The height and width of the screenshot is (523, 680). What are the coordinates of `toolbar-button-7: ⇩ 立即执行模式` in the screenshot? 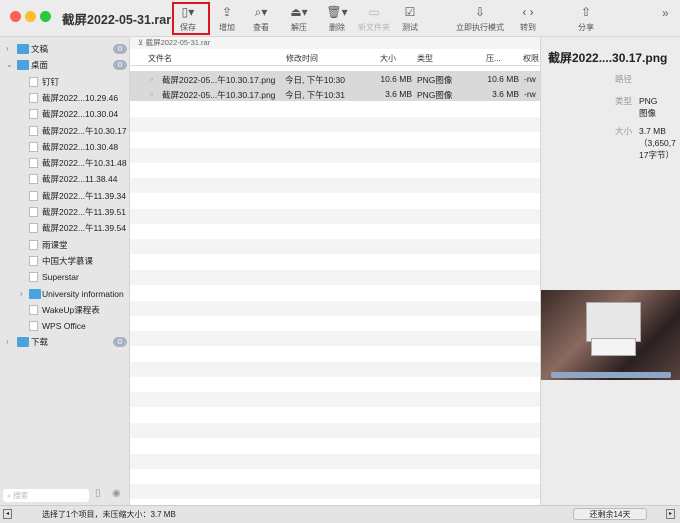 It's located at (480, 18).